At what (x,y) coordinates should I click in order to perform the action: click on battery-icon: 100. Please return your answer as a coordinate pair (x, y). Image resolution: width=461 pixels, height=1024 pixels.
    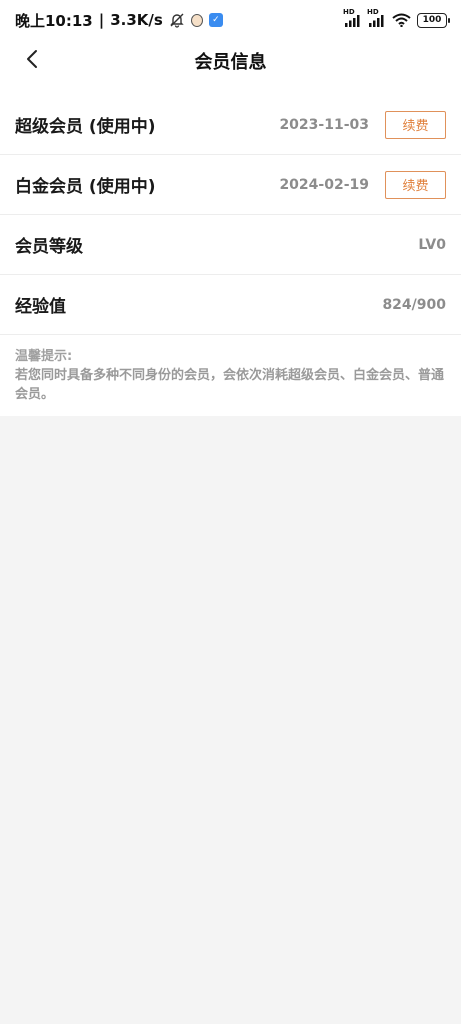
    Looking at the image, I should click on (433, 20).